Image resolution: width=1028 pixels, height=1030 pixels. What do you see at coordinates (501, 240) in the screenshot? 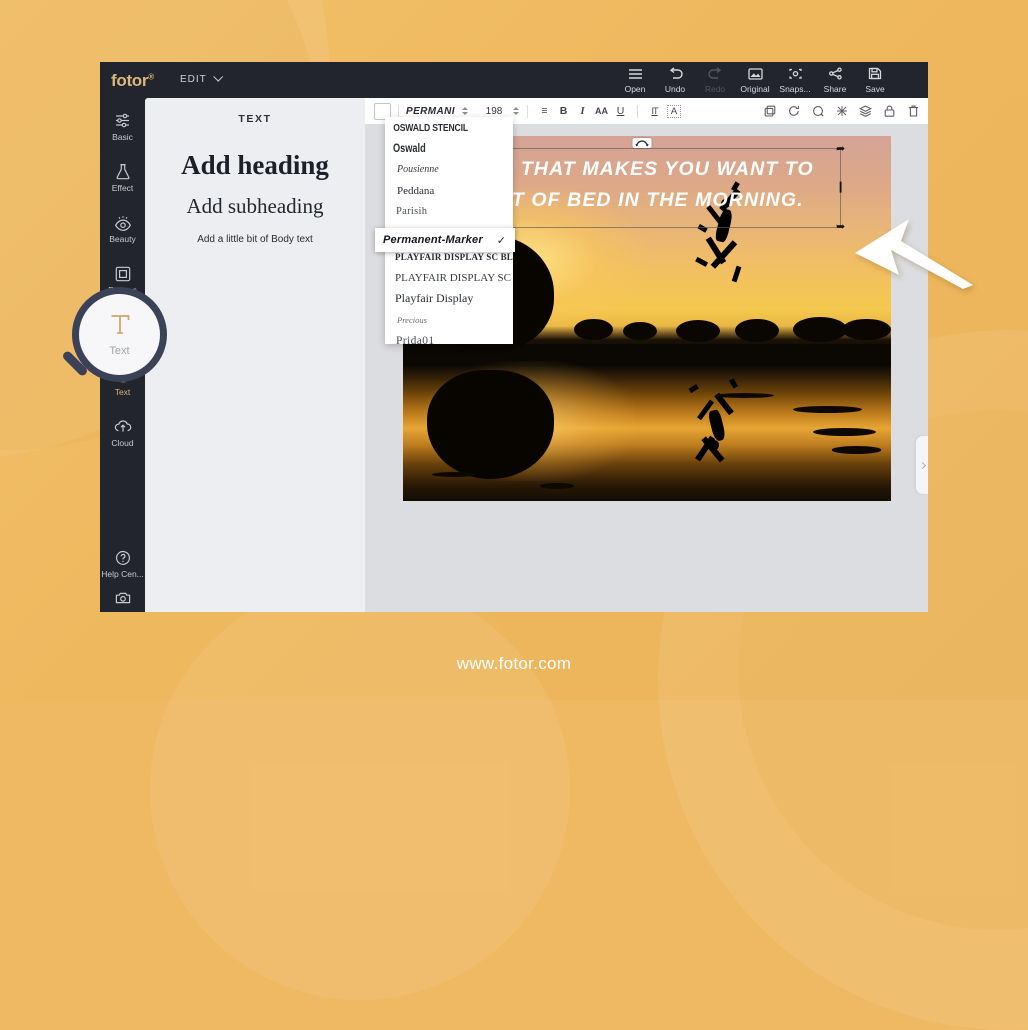
I see `check-icon: ✓` at bounding box center [501, 240].